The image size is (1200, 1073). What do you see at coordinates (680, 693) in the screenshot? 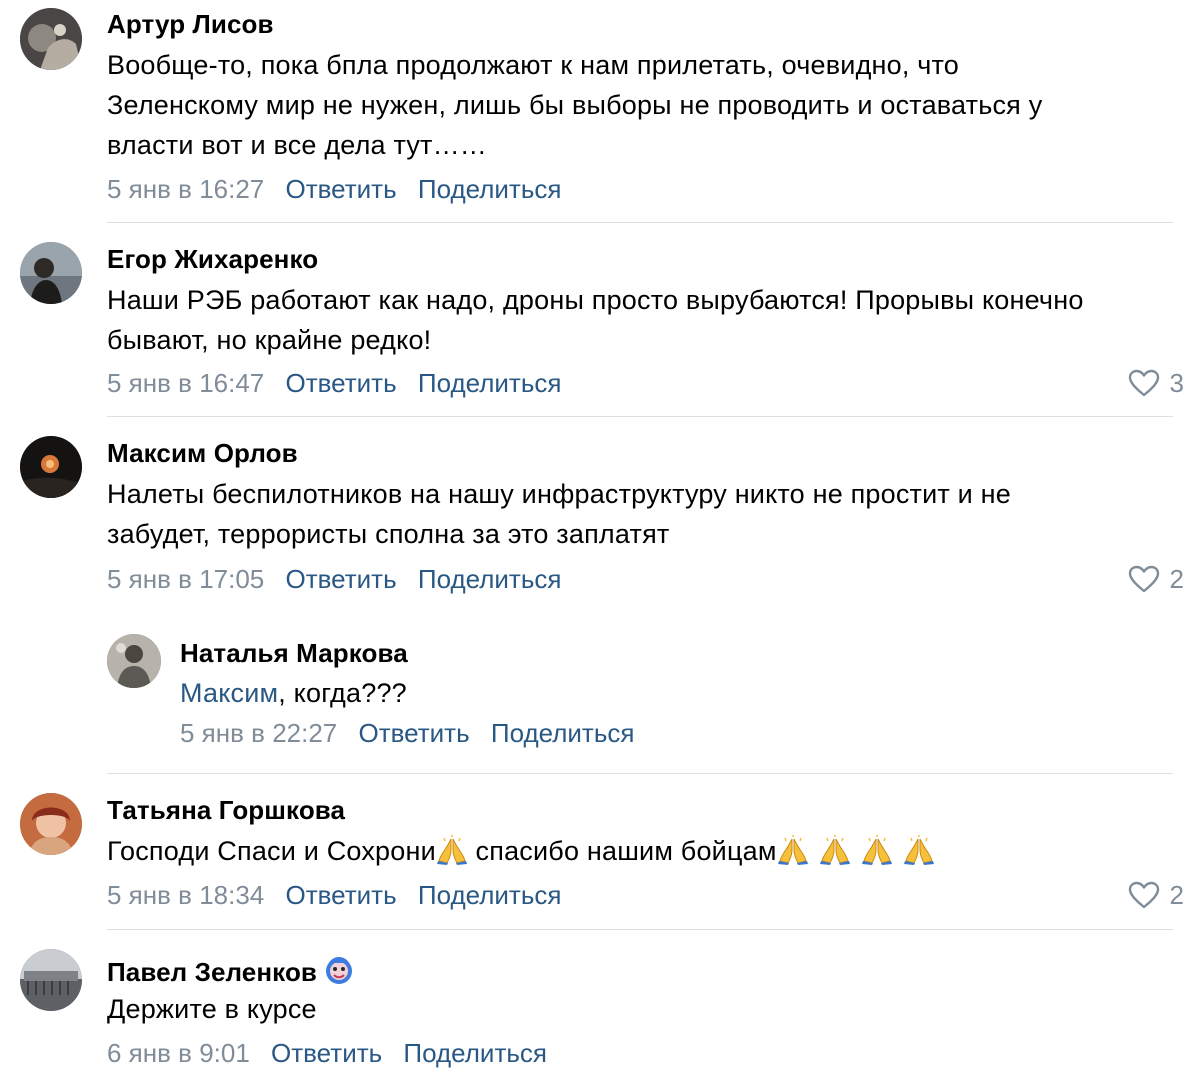
I see `comment-text: Максим, когда???` at bounding box center [680, 693].